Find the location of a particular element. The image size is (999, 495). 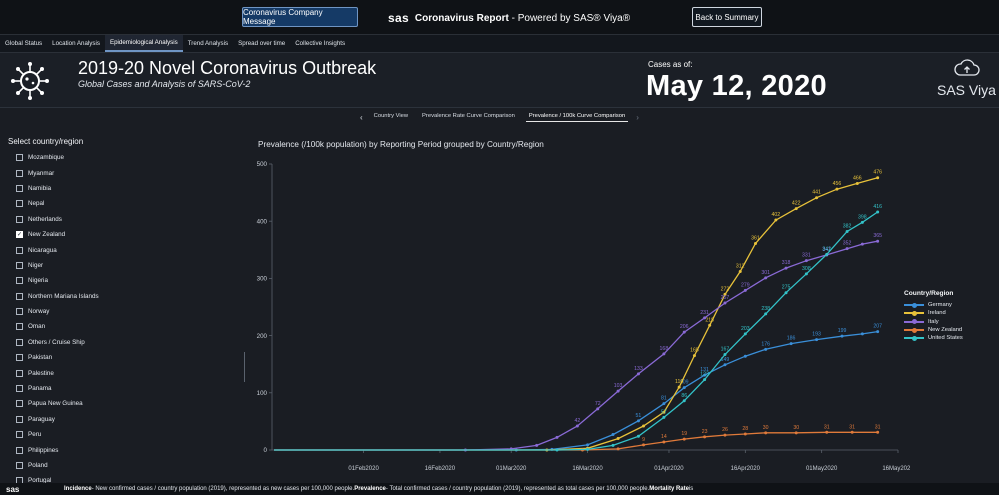

nav-tab-1: Location Analysis is located at coordinates (76, 43).